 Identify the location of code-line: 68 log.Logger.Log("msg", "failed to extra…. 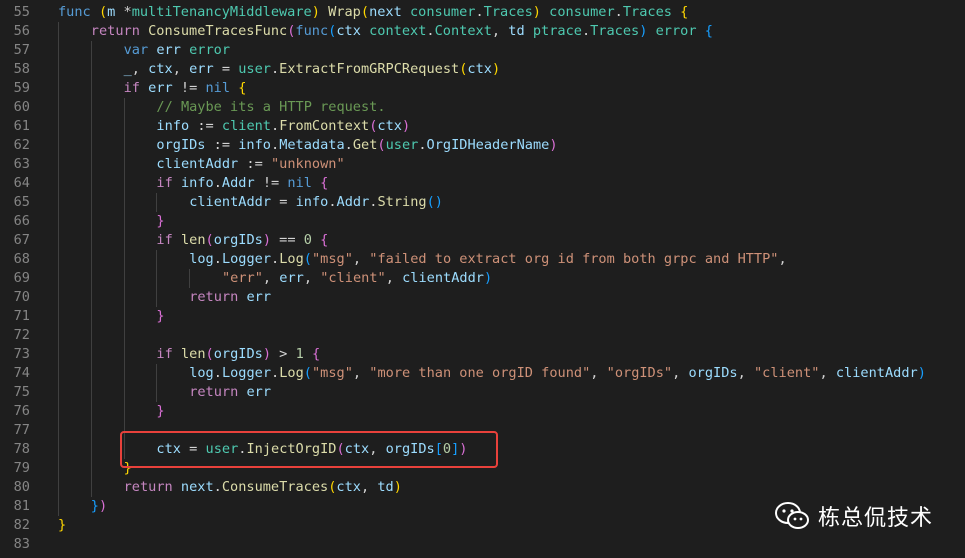
(482, 259).